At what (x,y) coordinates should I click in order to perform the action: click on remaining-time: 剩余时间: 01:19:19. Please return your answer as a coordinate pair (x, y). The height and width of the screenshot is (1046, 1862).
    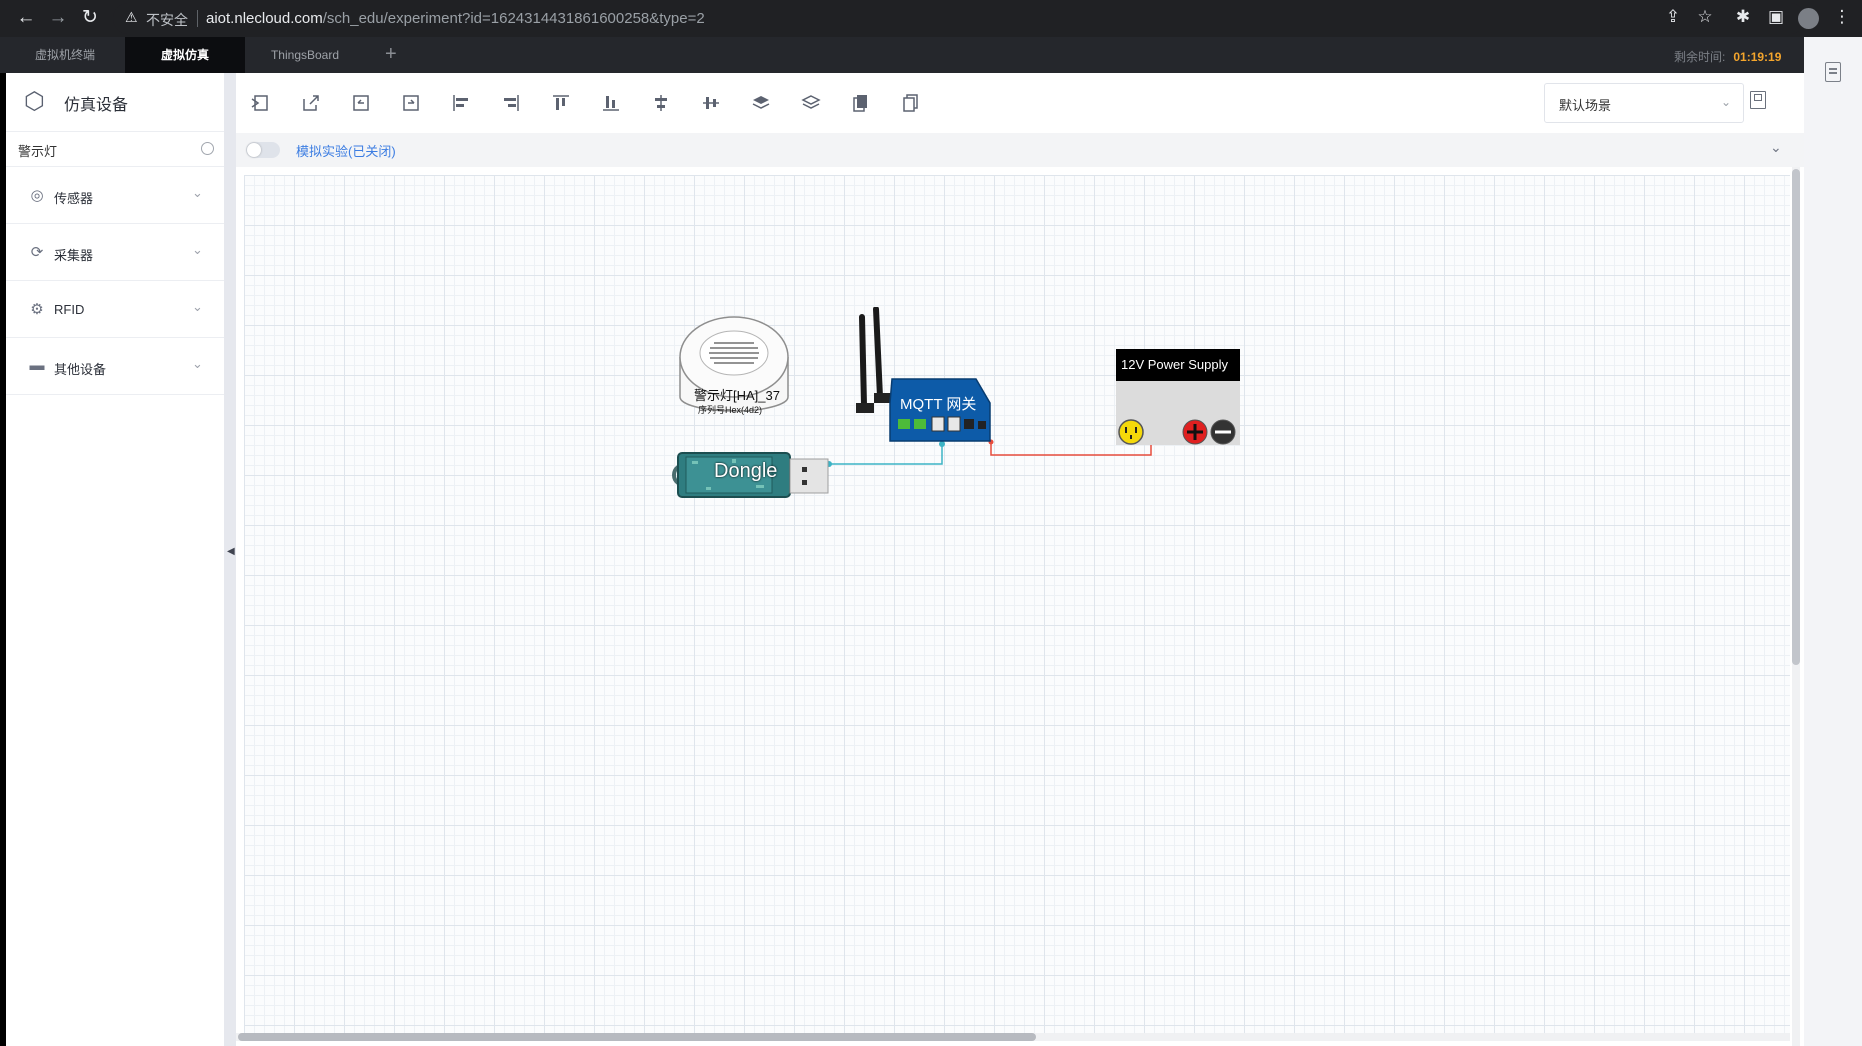
    Looking at the image, I should click on (1728, 57).